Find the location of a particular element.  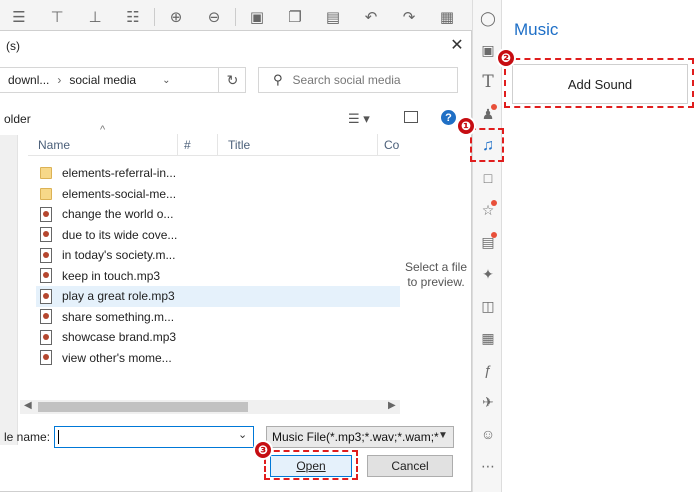

speech-bubble-icon: □ is located at coordinates (488, 178).